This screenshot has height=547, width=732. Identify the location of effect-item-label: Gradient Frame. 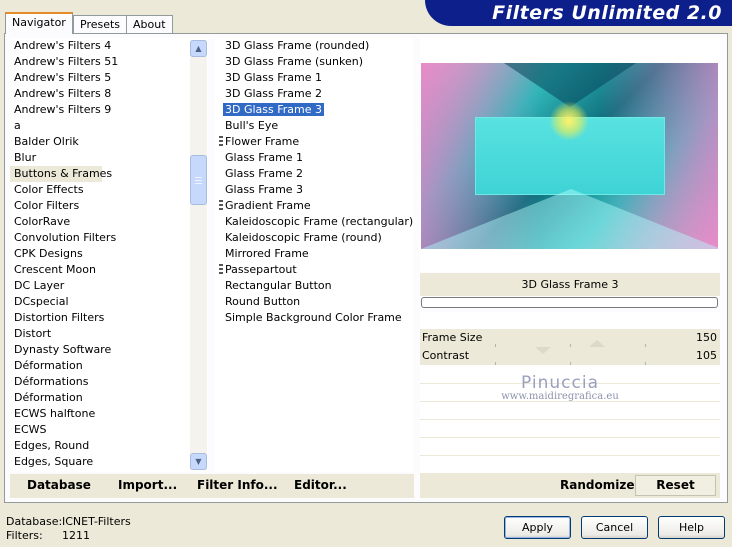
(268, 205).